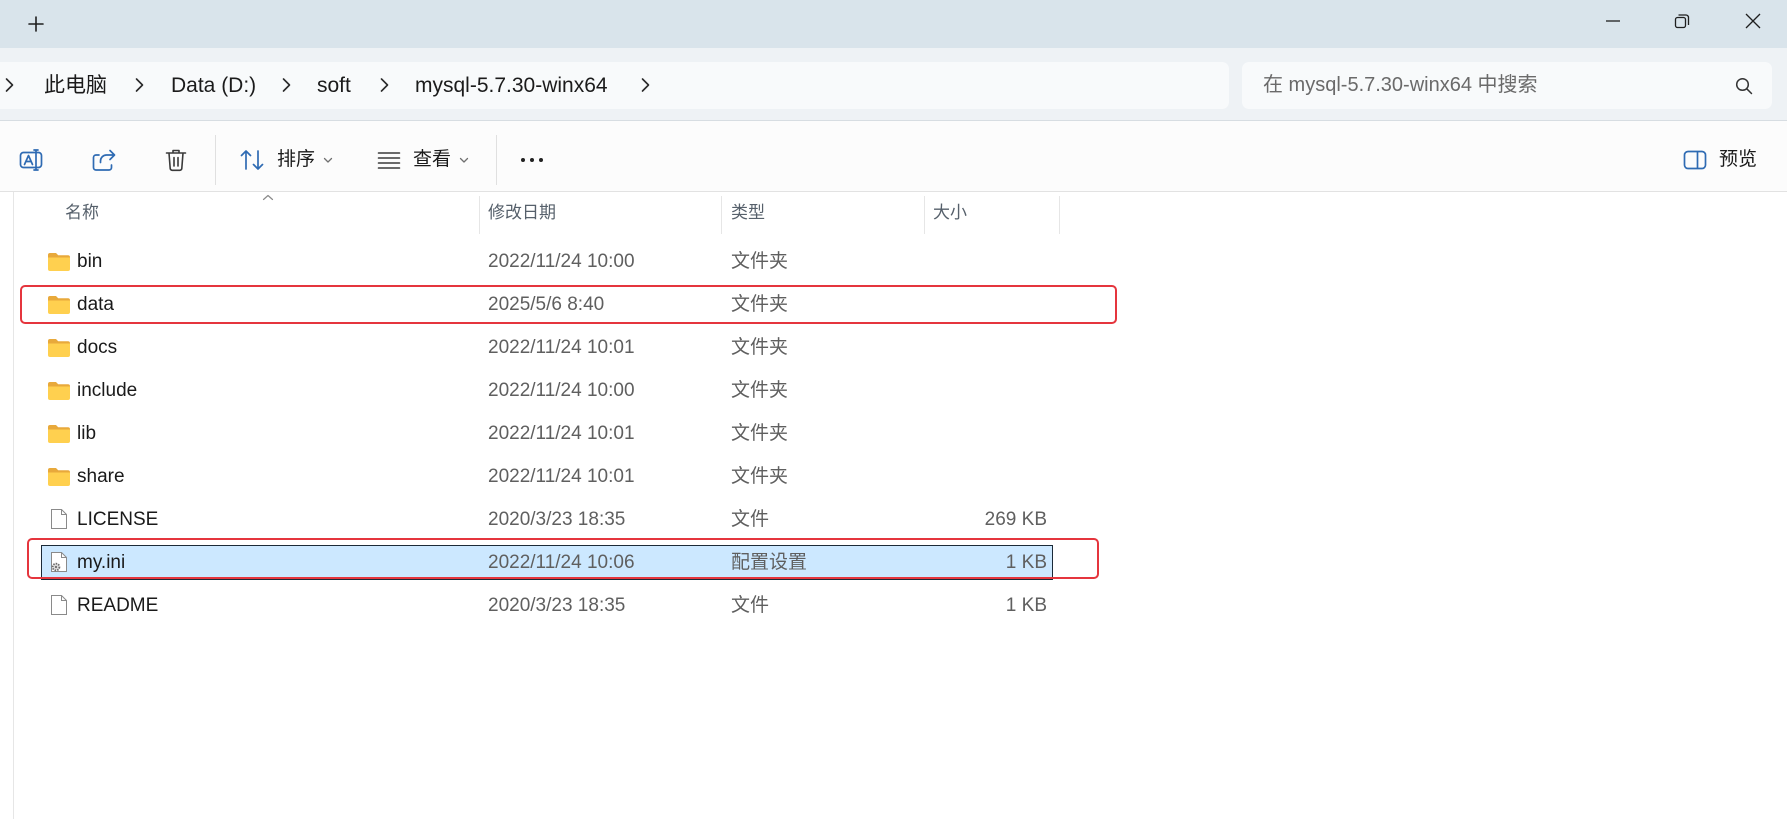 Image resolution: width=1787 pixels, height=819 pixels. I want to click on rename-icon, so click(31, 160).